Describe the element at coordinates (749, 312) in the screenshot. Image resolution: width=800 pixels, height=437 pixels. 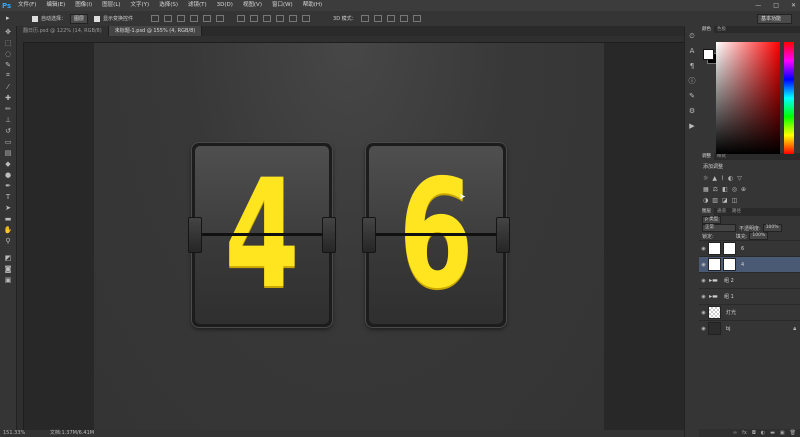
I see `layer-row: ◉ 灯光` at that location.